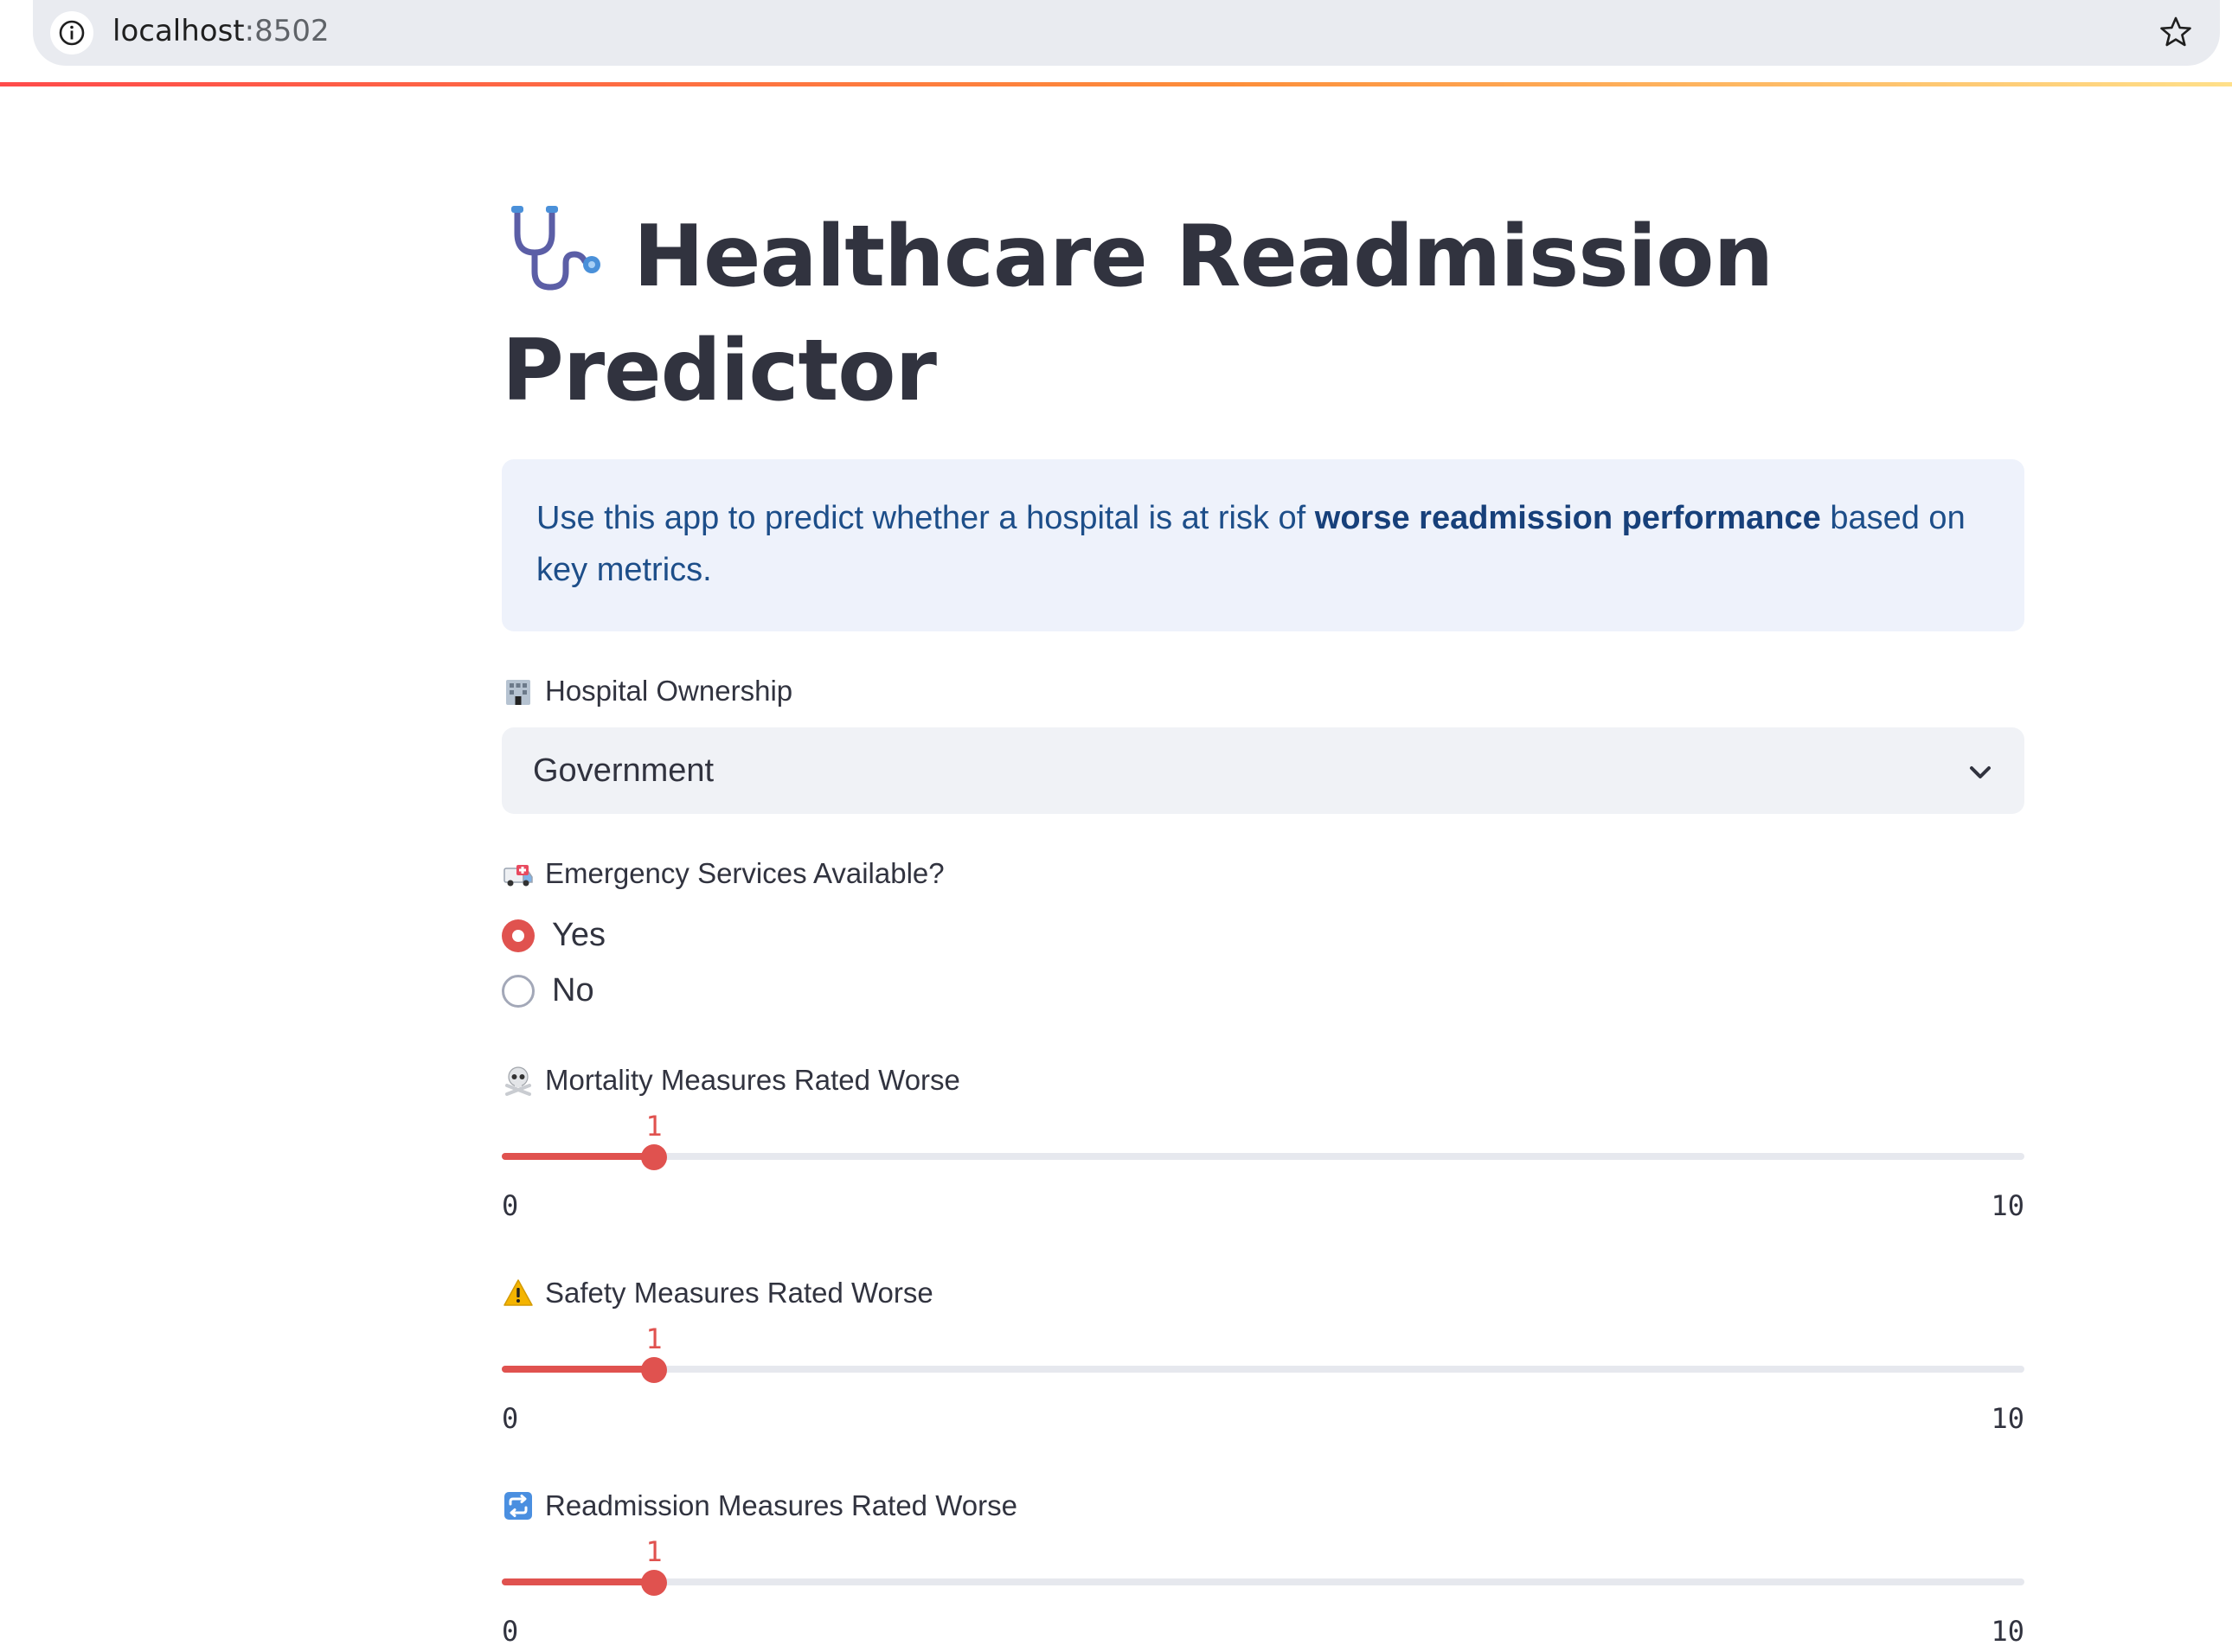 The height and width of the screenshot is (1652, 2232). I want to click on stethoscope-icon, so click(558, 246).